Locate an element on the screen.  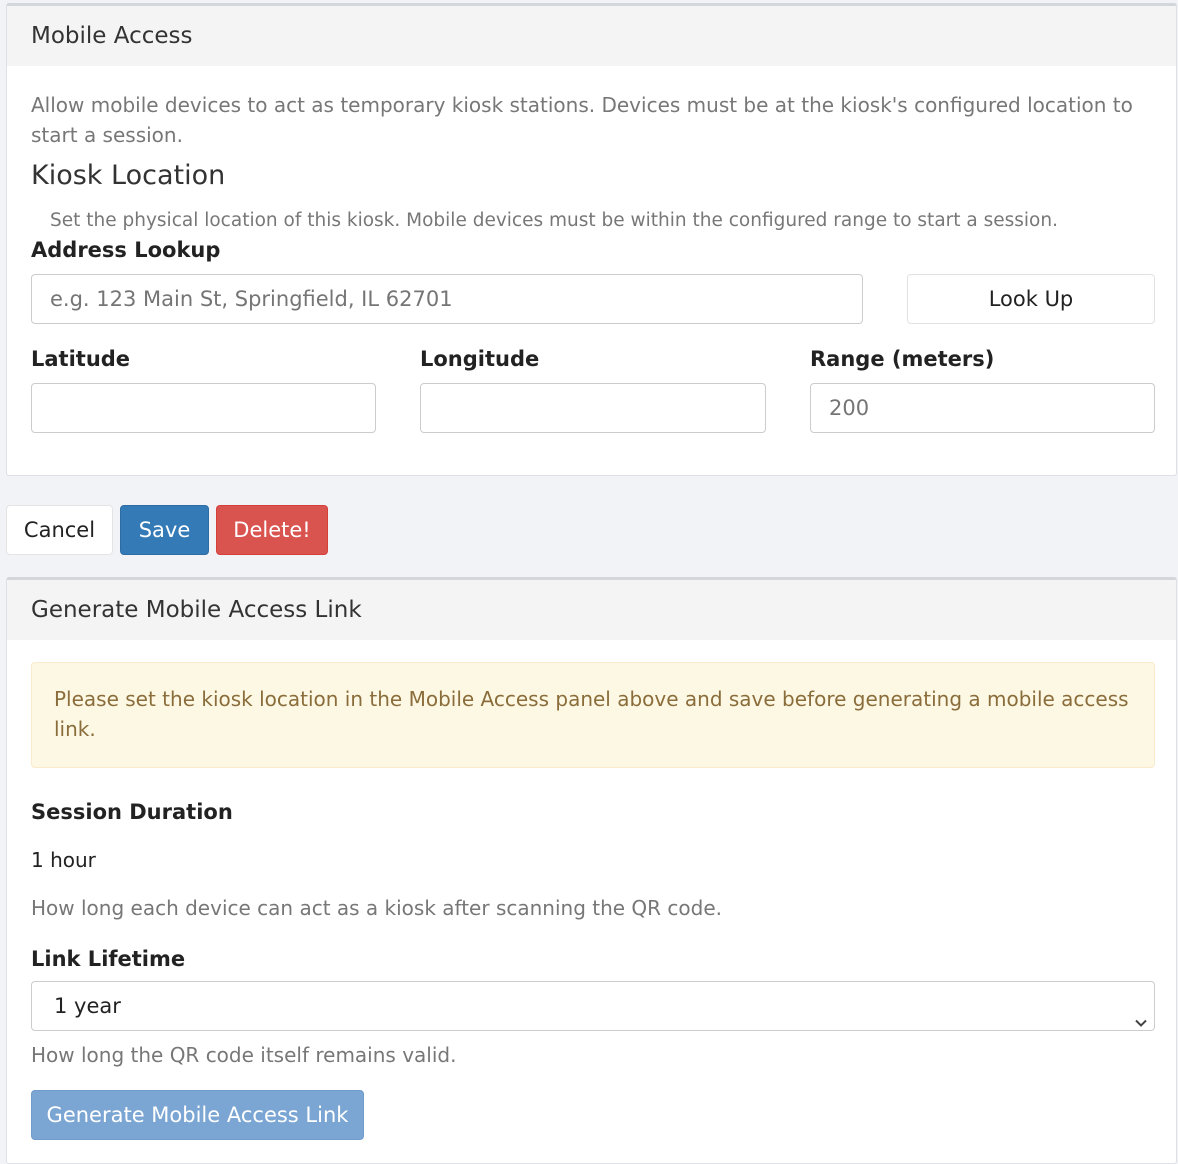
session-duration-label: Session Duration is located at coordinates (132, 812).